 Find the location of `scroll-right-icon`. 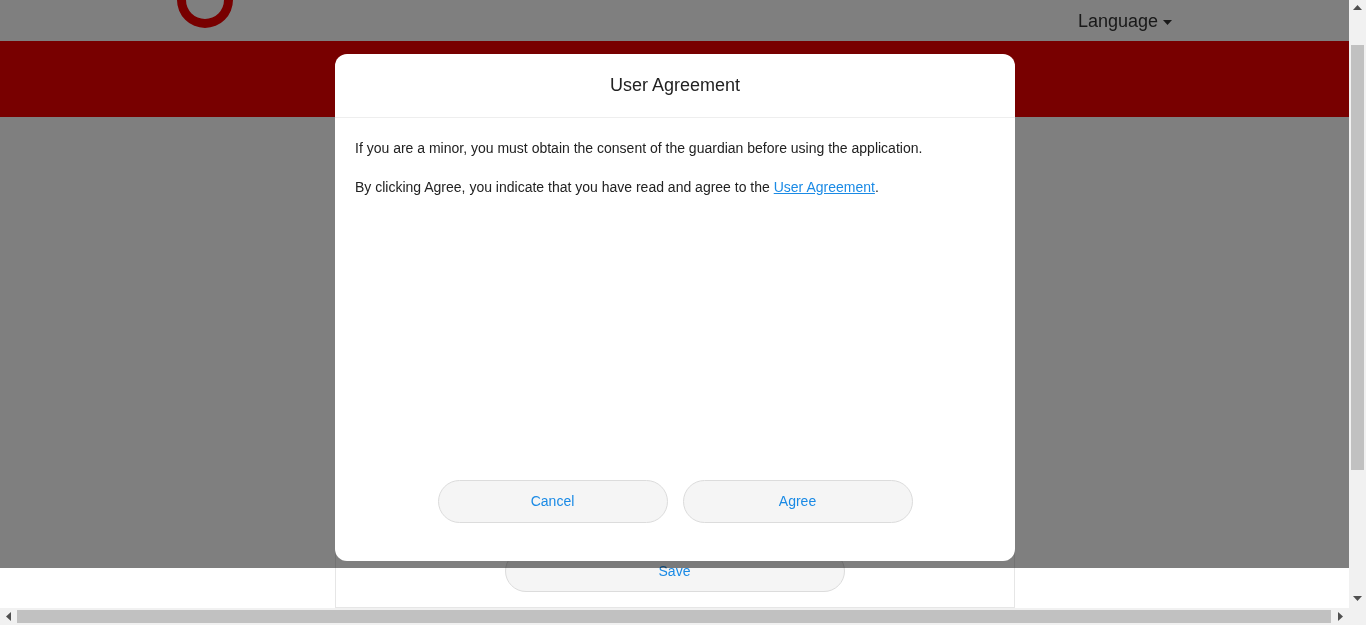

scroll-right-icon is located at coordinates (1341, 616).